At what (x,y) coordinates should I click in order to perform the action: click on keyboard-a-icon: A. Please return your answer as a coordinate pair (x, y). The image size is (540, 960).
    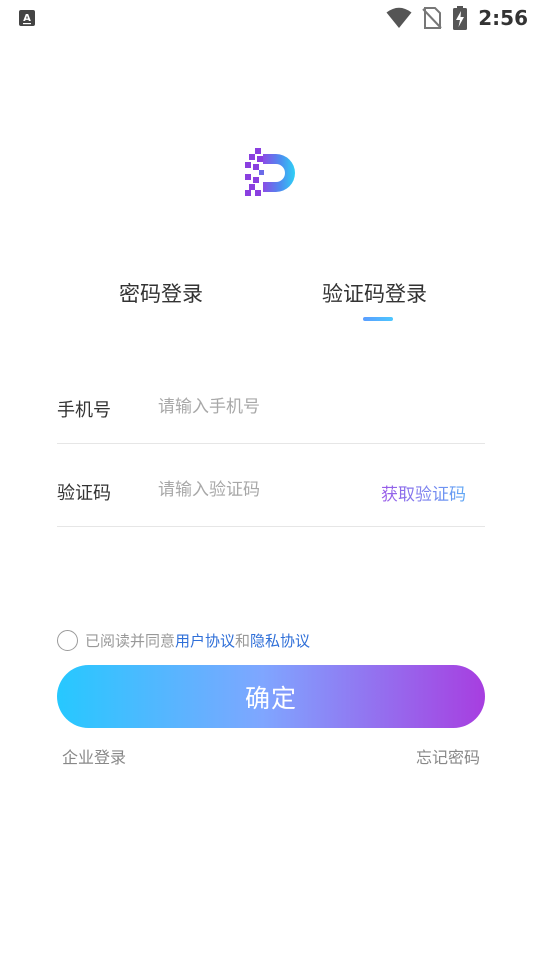
    Looking at the image, I should click on (27, 18).